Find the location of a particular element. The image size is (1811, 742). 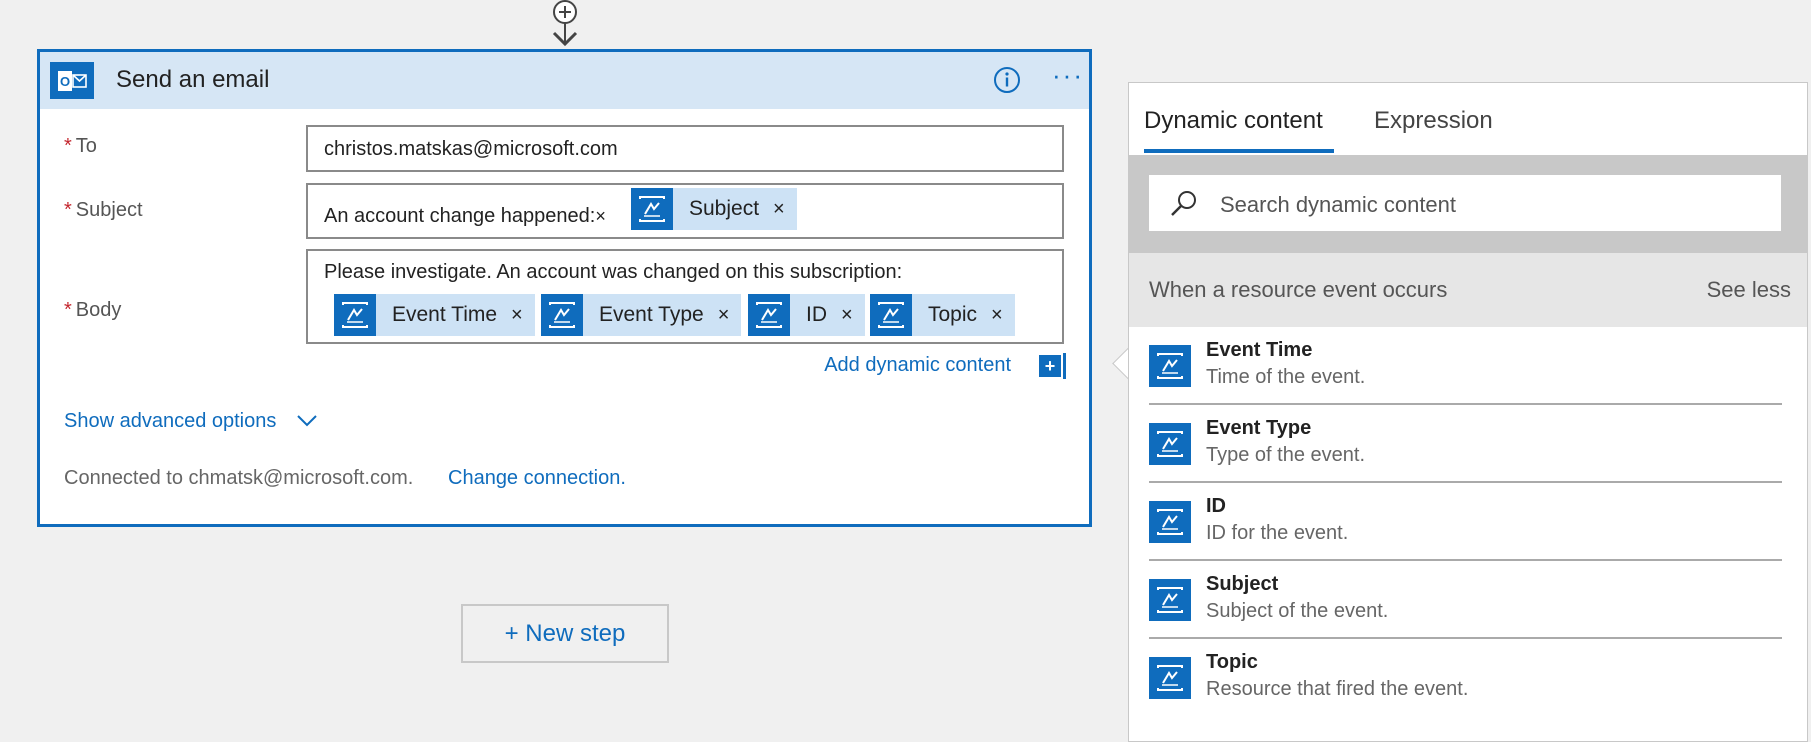

new-step-button: + New step is located at coordinates (565, 633).